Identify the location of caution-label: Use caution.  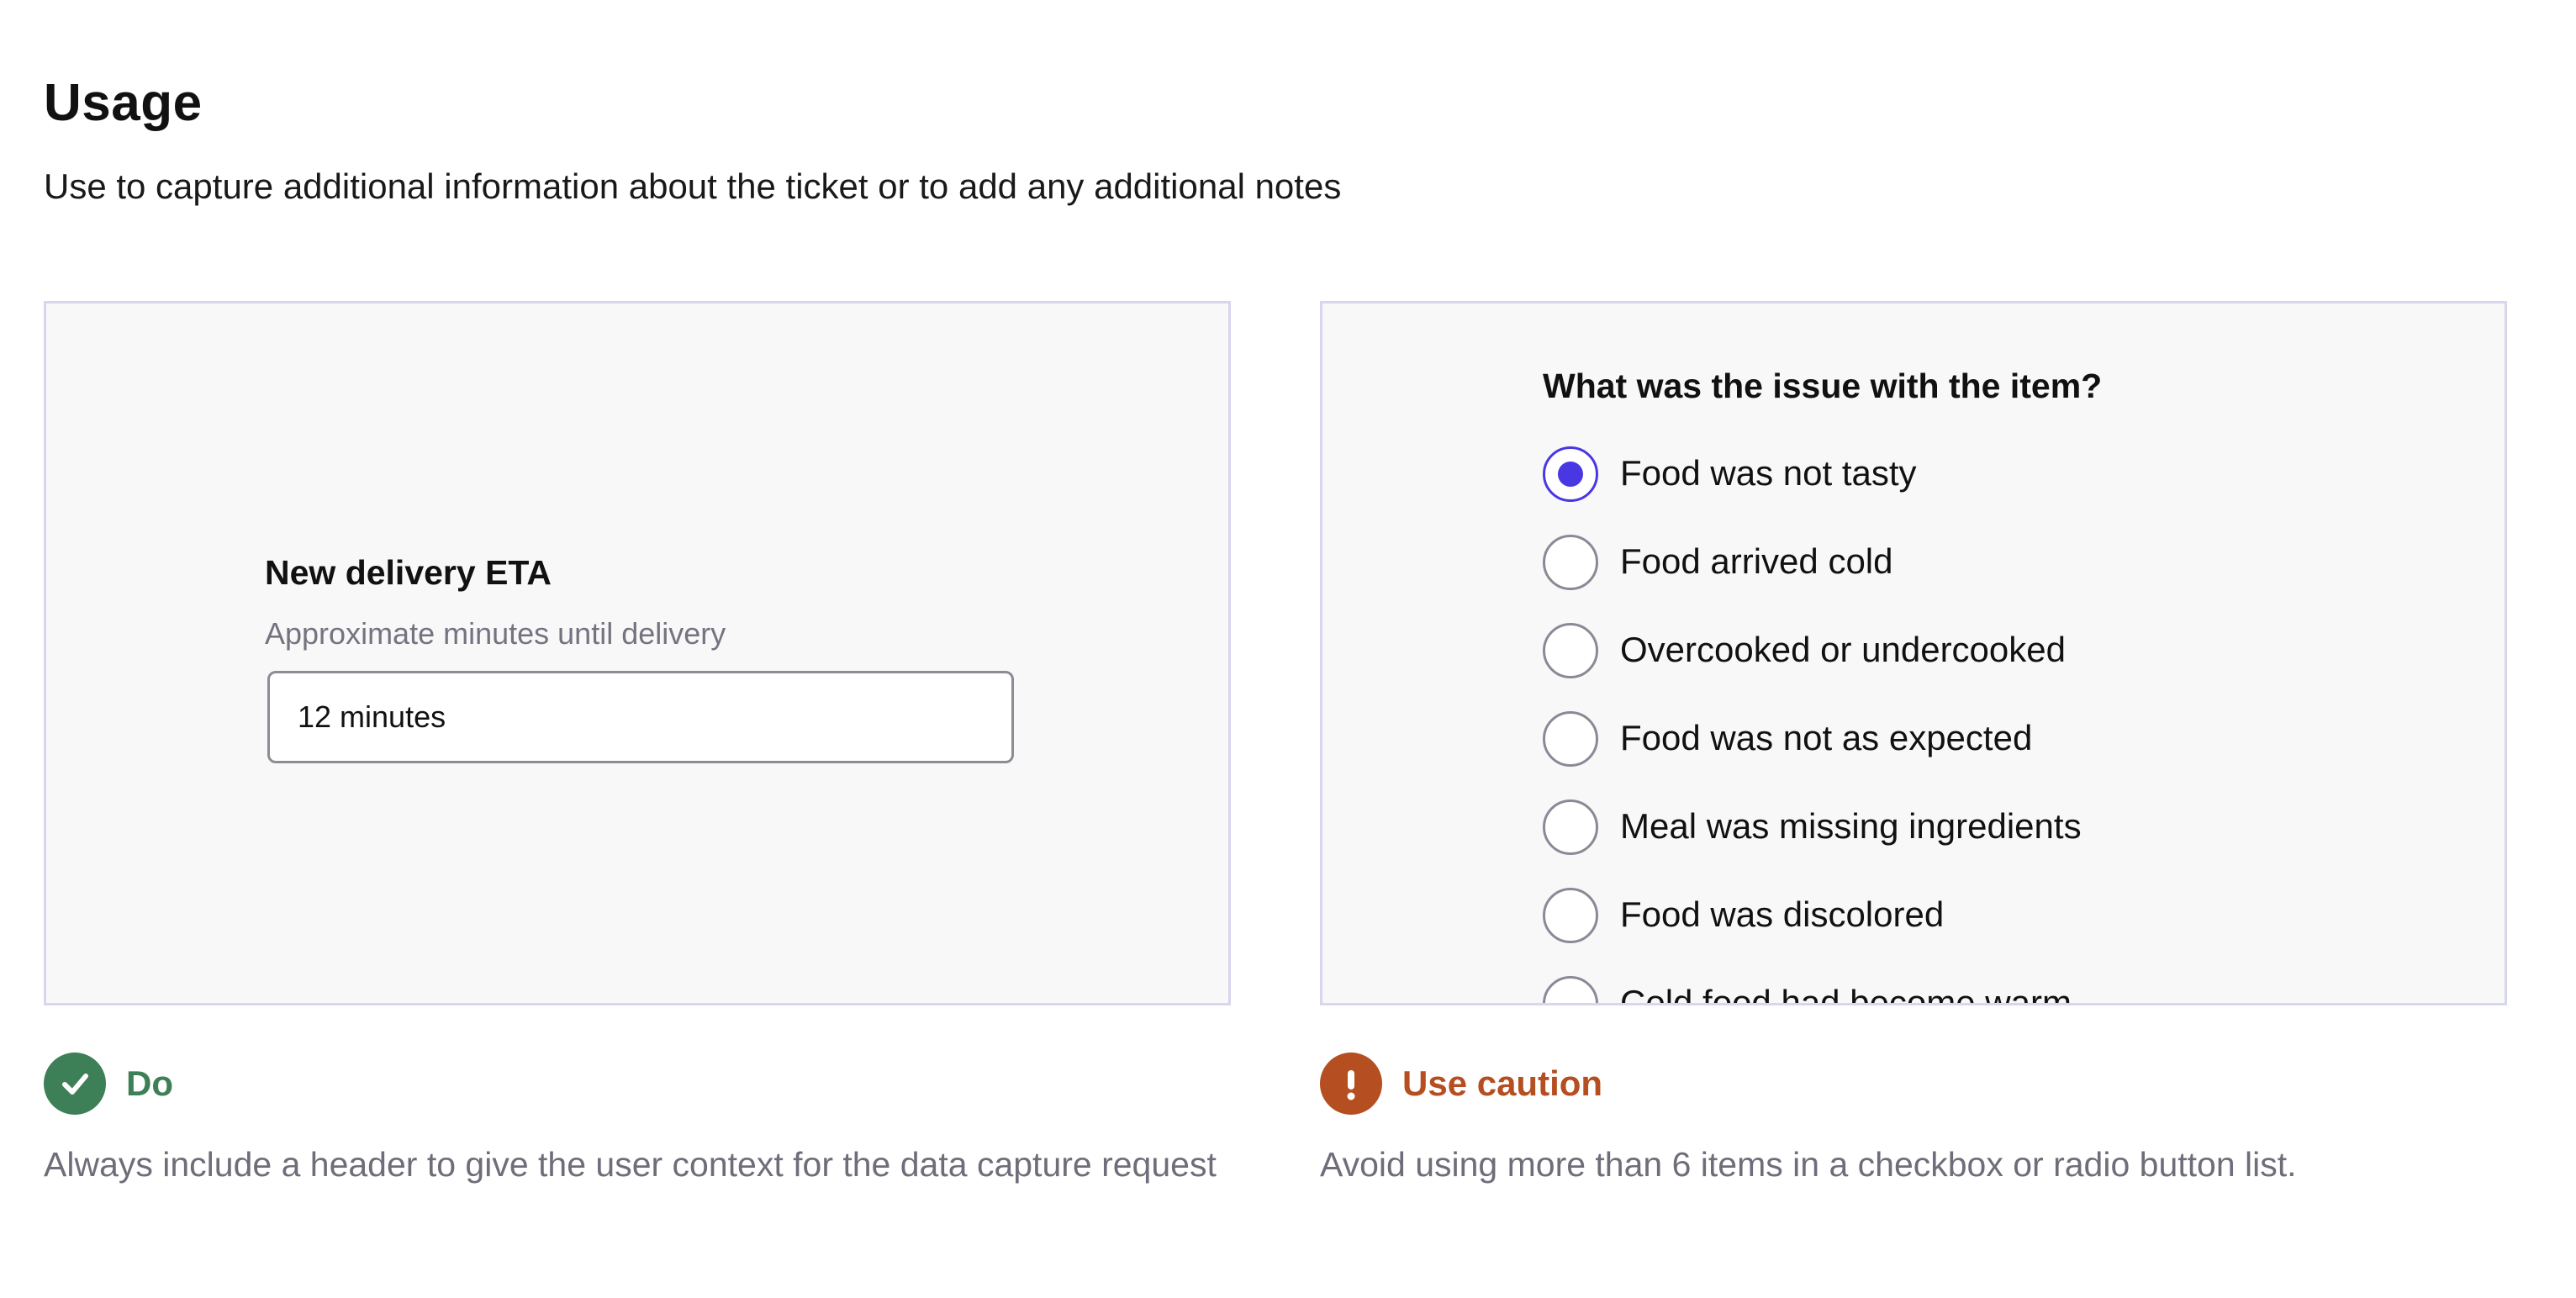
(1503, 1083).